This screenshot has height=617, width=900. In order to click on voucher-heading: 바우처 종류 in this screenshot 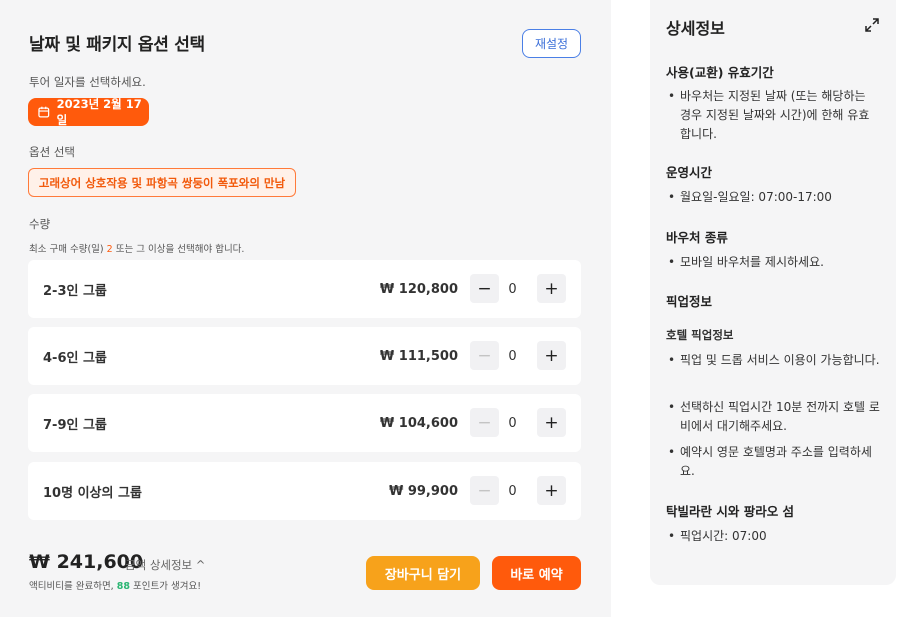, I will do `click(697, 237)`.